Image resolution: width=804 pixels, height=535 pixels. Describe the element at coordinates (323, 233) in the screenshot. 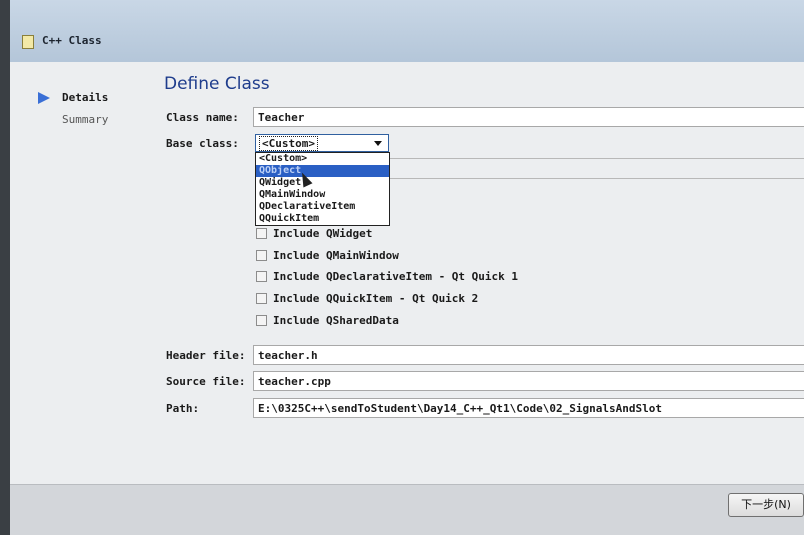

I see `checkbox-label: Include QWidget` at that location.